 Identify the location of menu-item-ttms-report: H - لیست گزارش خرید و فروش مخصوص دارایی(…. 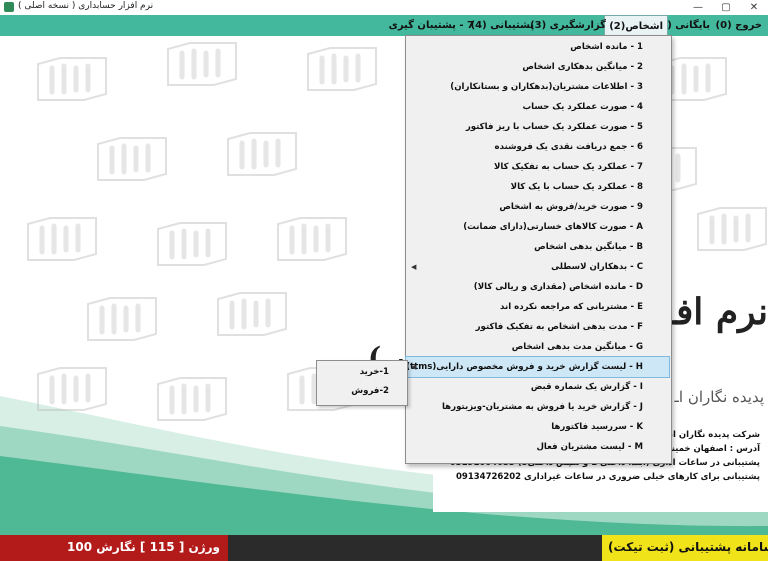
(537, 367).